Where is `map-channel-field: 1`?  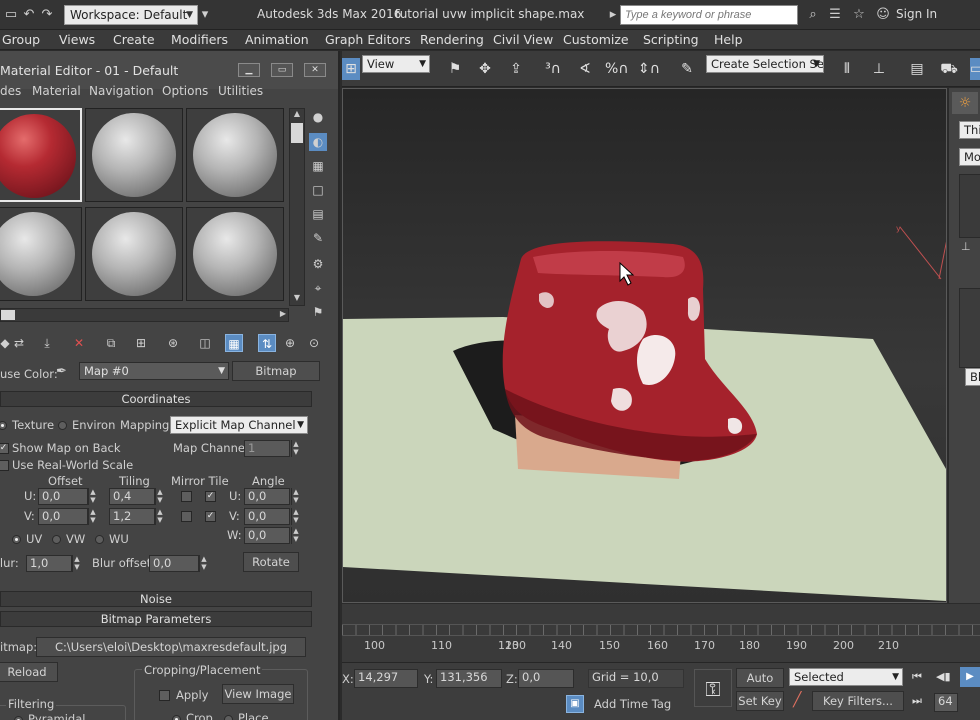
map-channel-field: 1 is located at coordinates (267, 448).